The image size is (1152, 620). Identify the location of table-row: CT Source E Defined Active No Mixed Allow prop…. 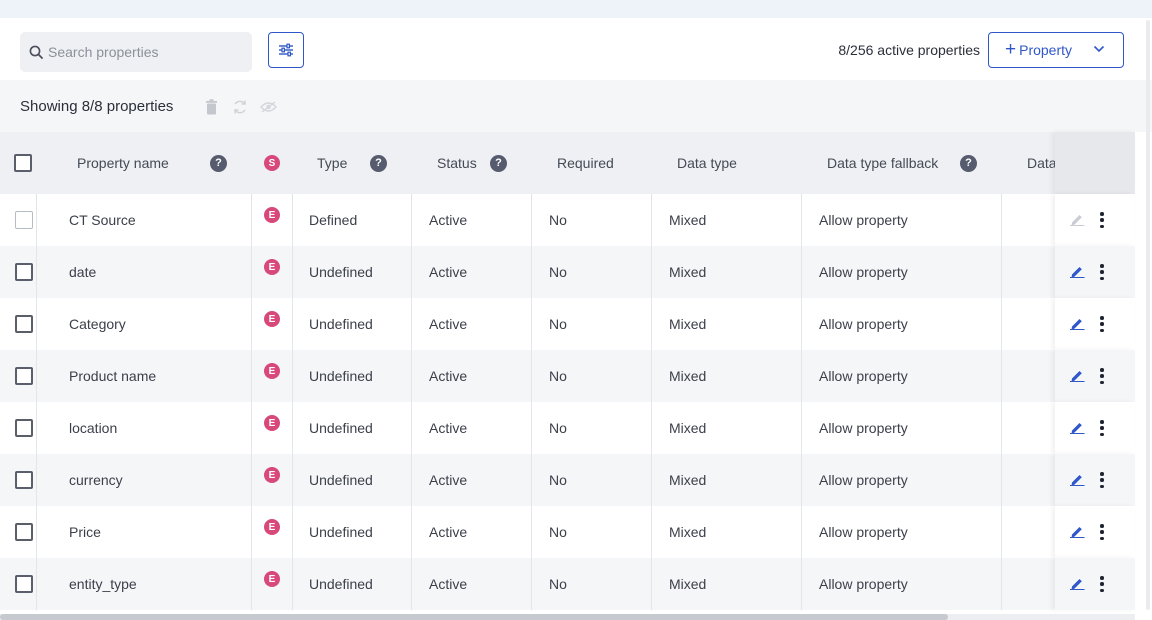
(567, 220).